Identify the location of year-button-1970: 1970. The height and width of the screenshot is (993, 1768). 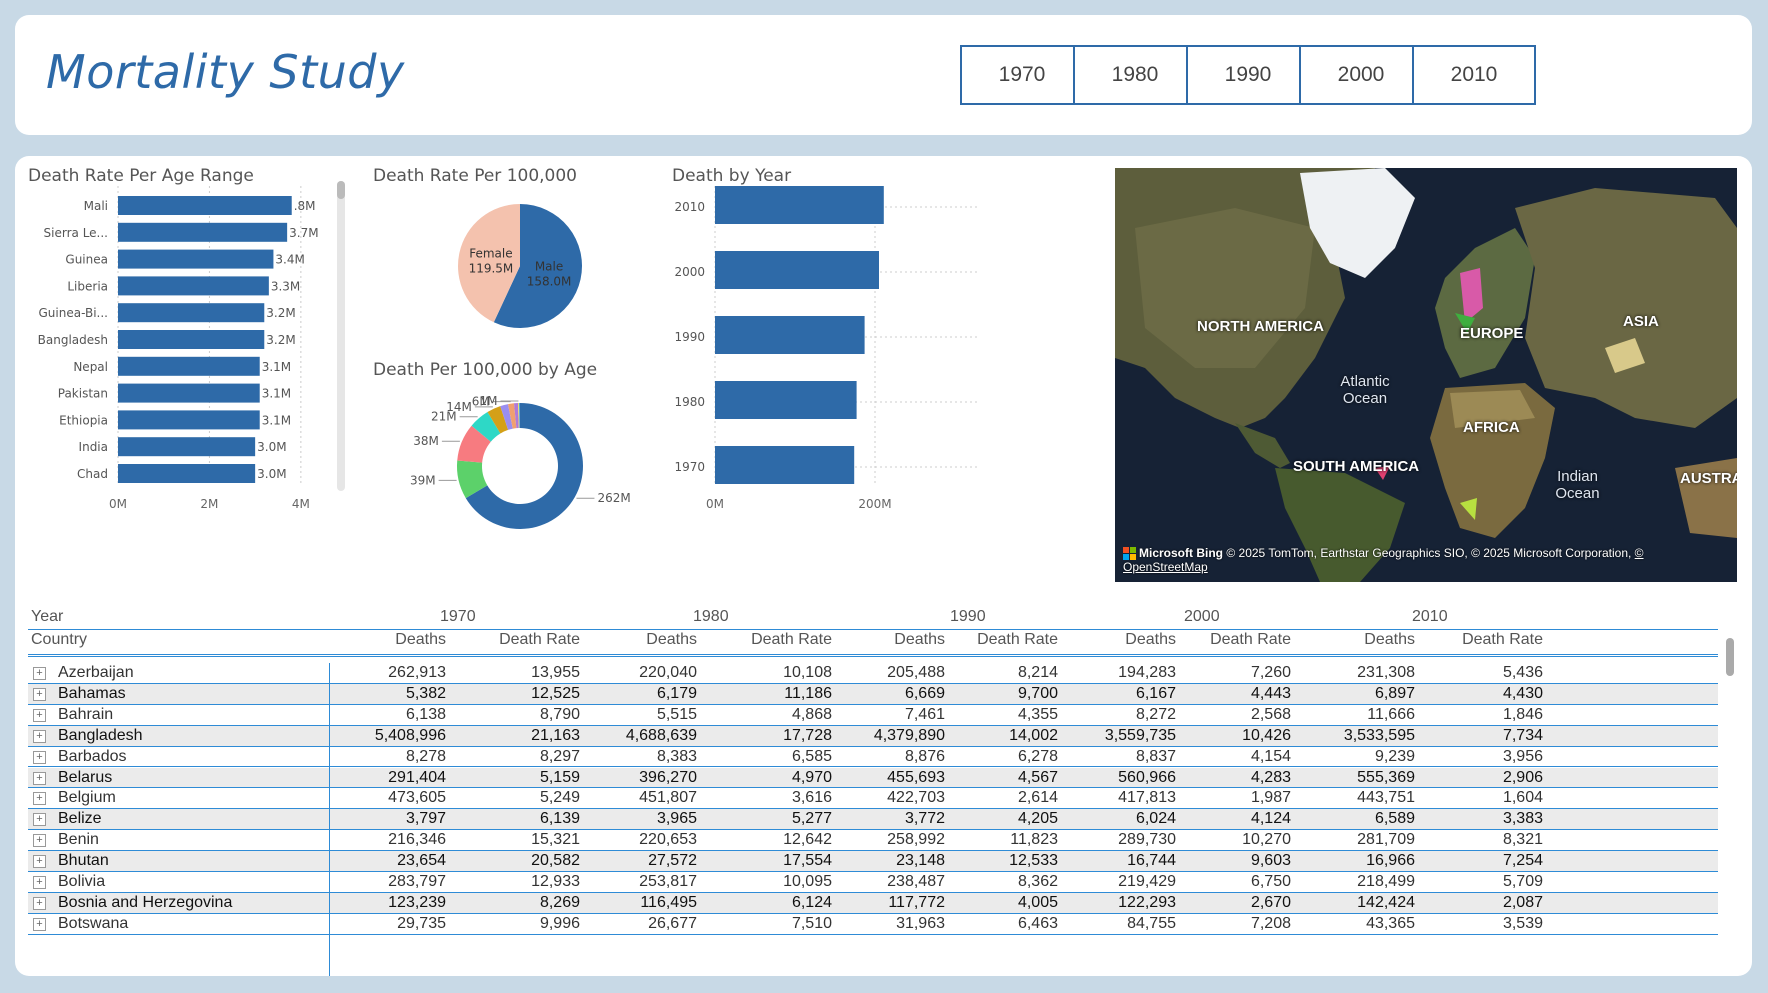
(1022, 75).